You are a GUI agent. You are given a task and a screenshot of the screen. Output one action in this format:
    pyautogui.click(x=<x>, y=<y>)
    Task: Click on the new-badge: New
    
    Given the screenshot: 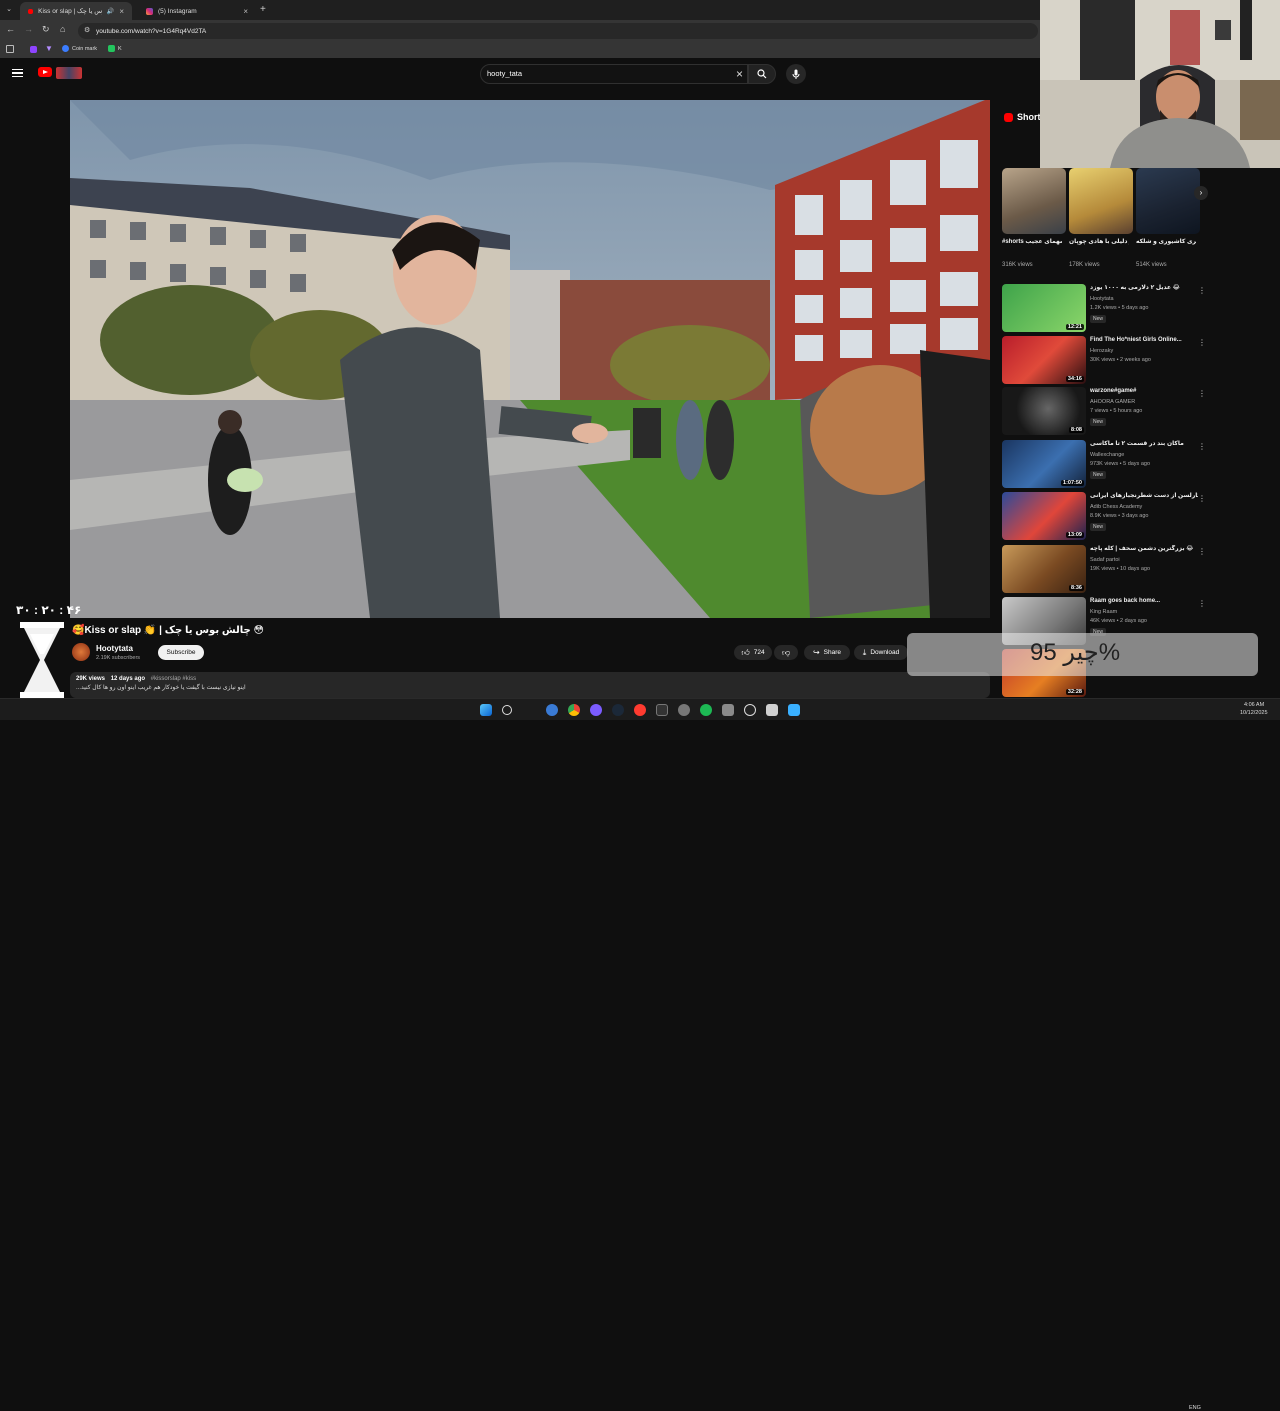 What is the action you would take?
    pyautogui.click(x=1098, y=475)
    